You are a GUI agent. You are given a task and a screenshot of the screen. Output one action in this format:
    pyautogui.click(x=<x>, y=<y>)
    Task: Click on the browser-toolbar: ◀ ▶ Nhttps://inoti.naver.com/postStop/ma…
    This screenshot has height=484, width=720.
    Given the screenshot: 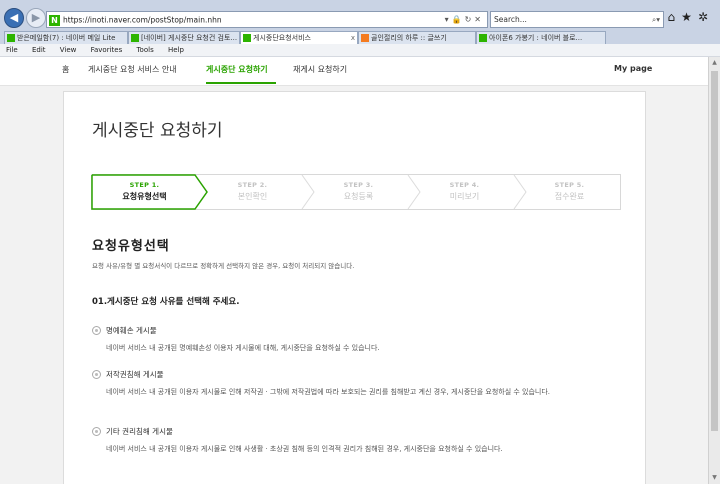 What is the action you would take?
    pyautogui.click(x=360, y=15)
    